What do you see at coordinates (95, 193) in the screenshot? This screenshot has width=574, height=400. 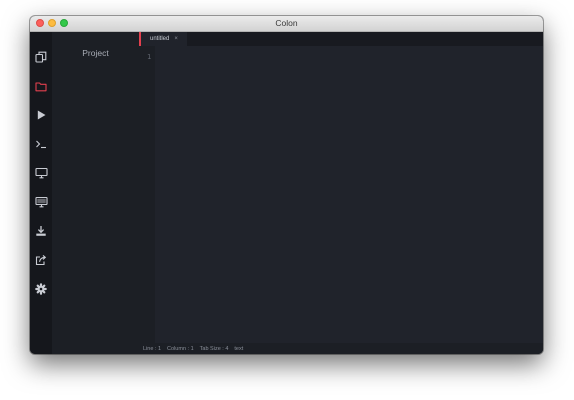 I see `project-sidebar: Project` at bounding box center [95, 193].